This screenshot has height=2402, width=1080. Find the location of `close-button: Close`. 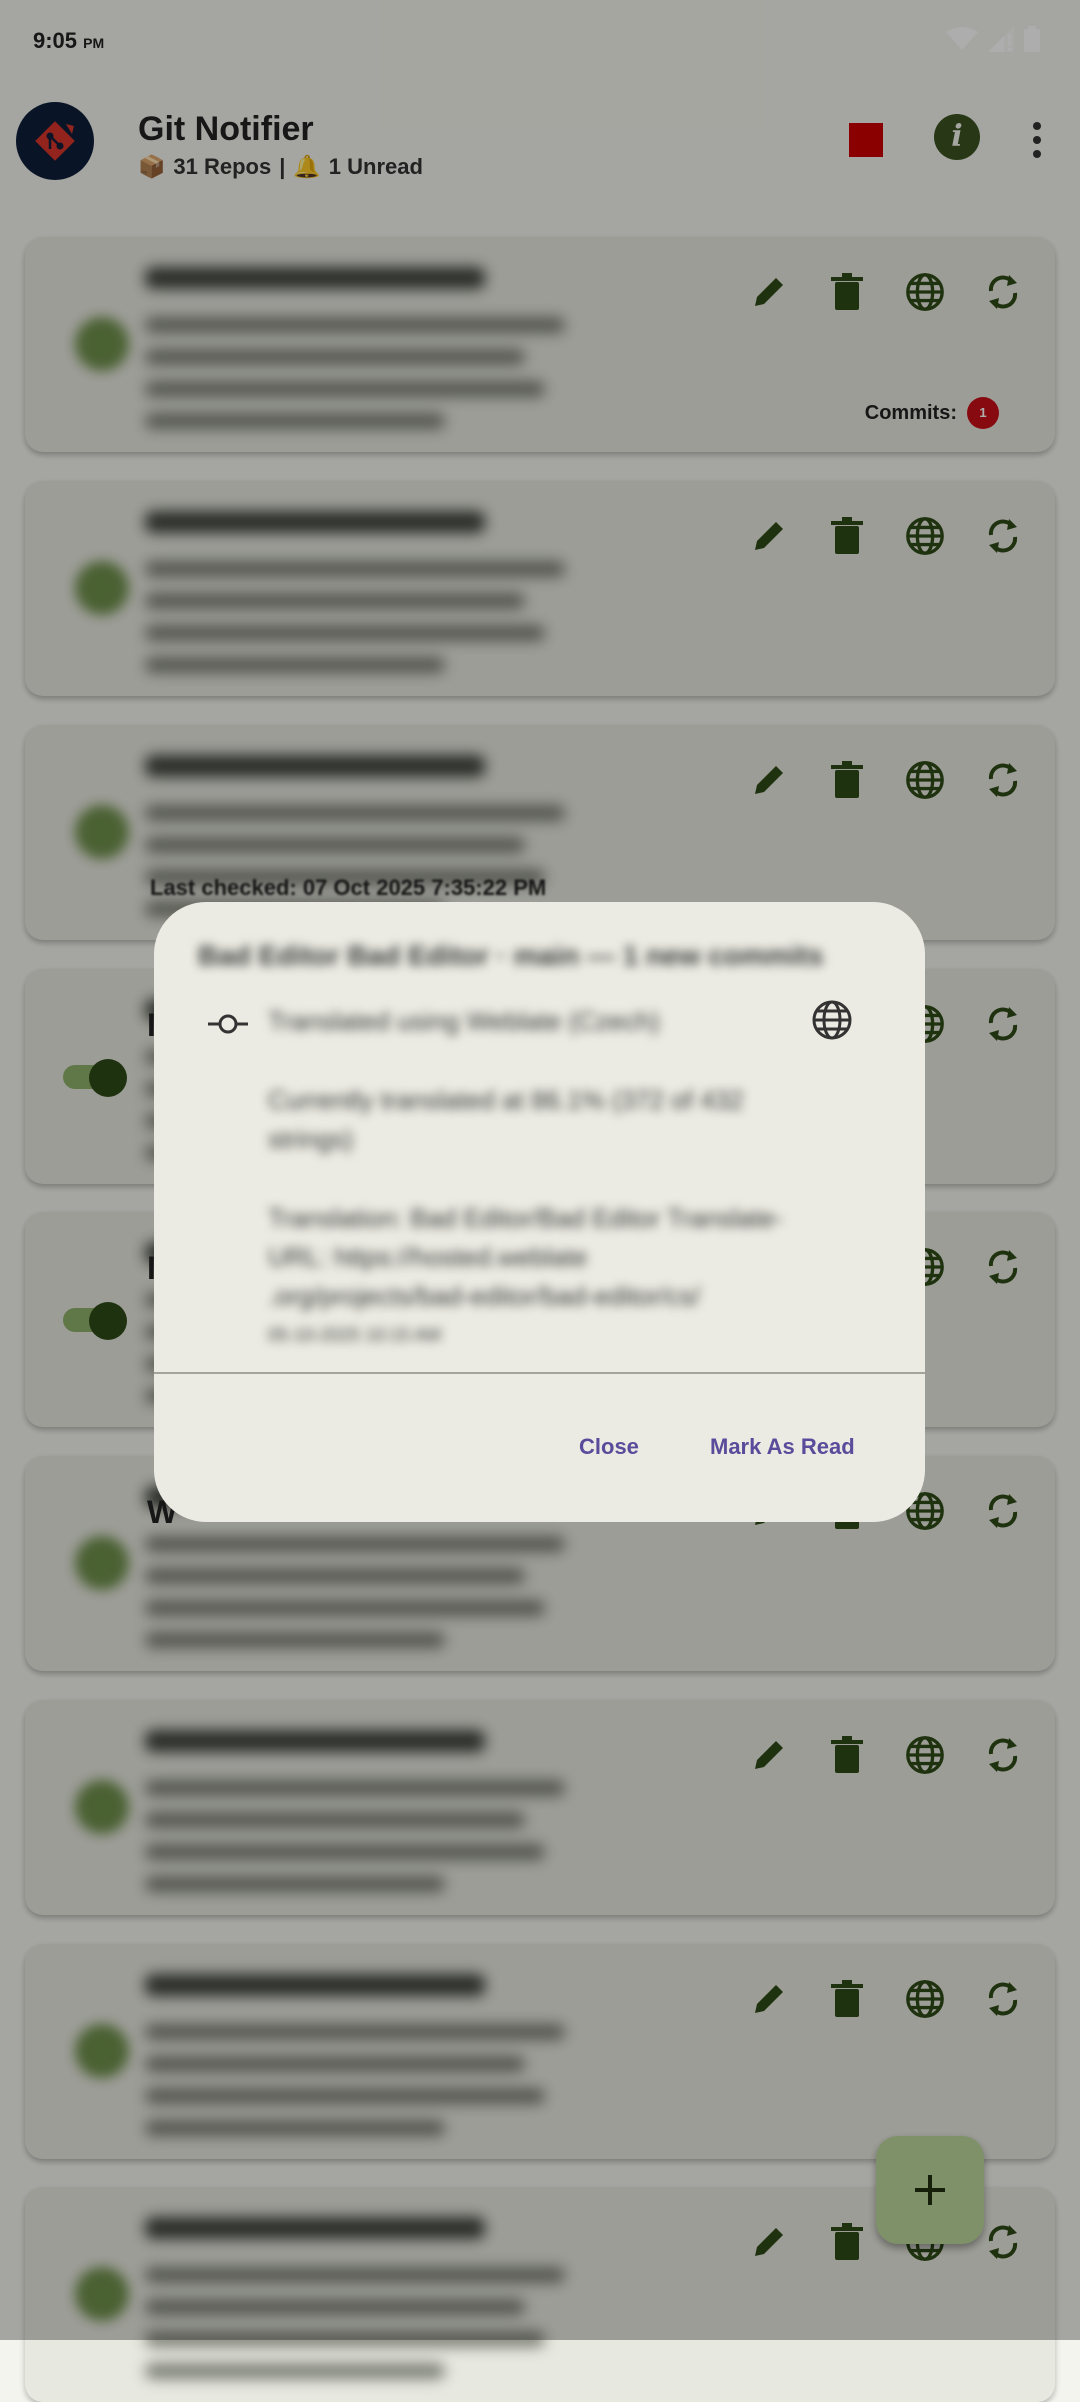

close-button: Close is located at coordinates (609, 1447).